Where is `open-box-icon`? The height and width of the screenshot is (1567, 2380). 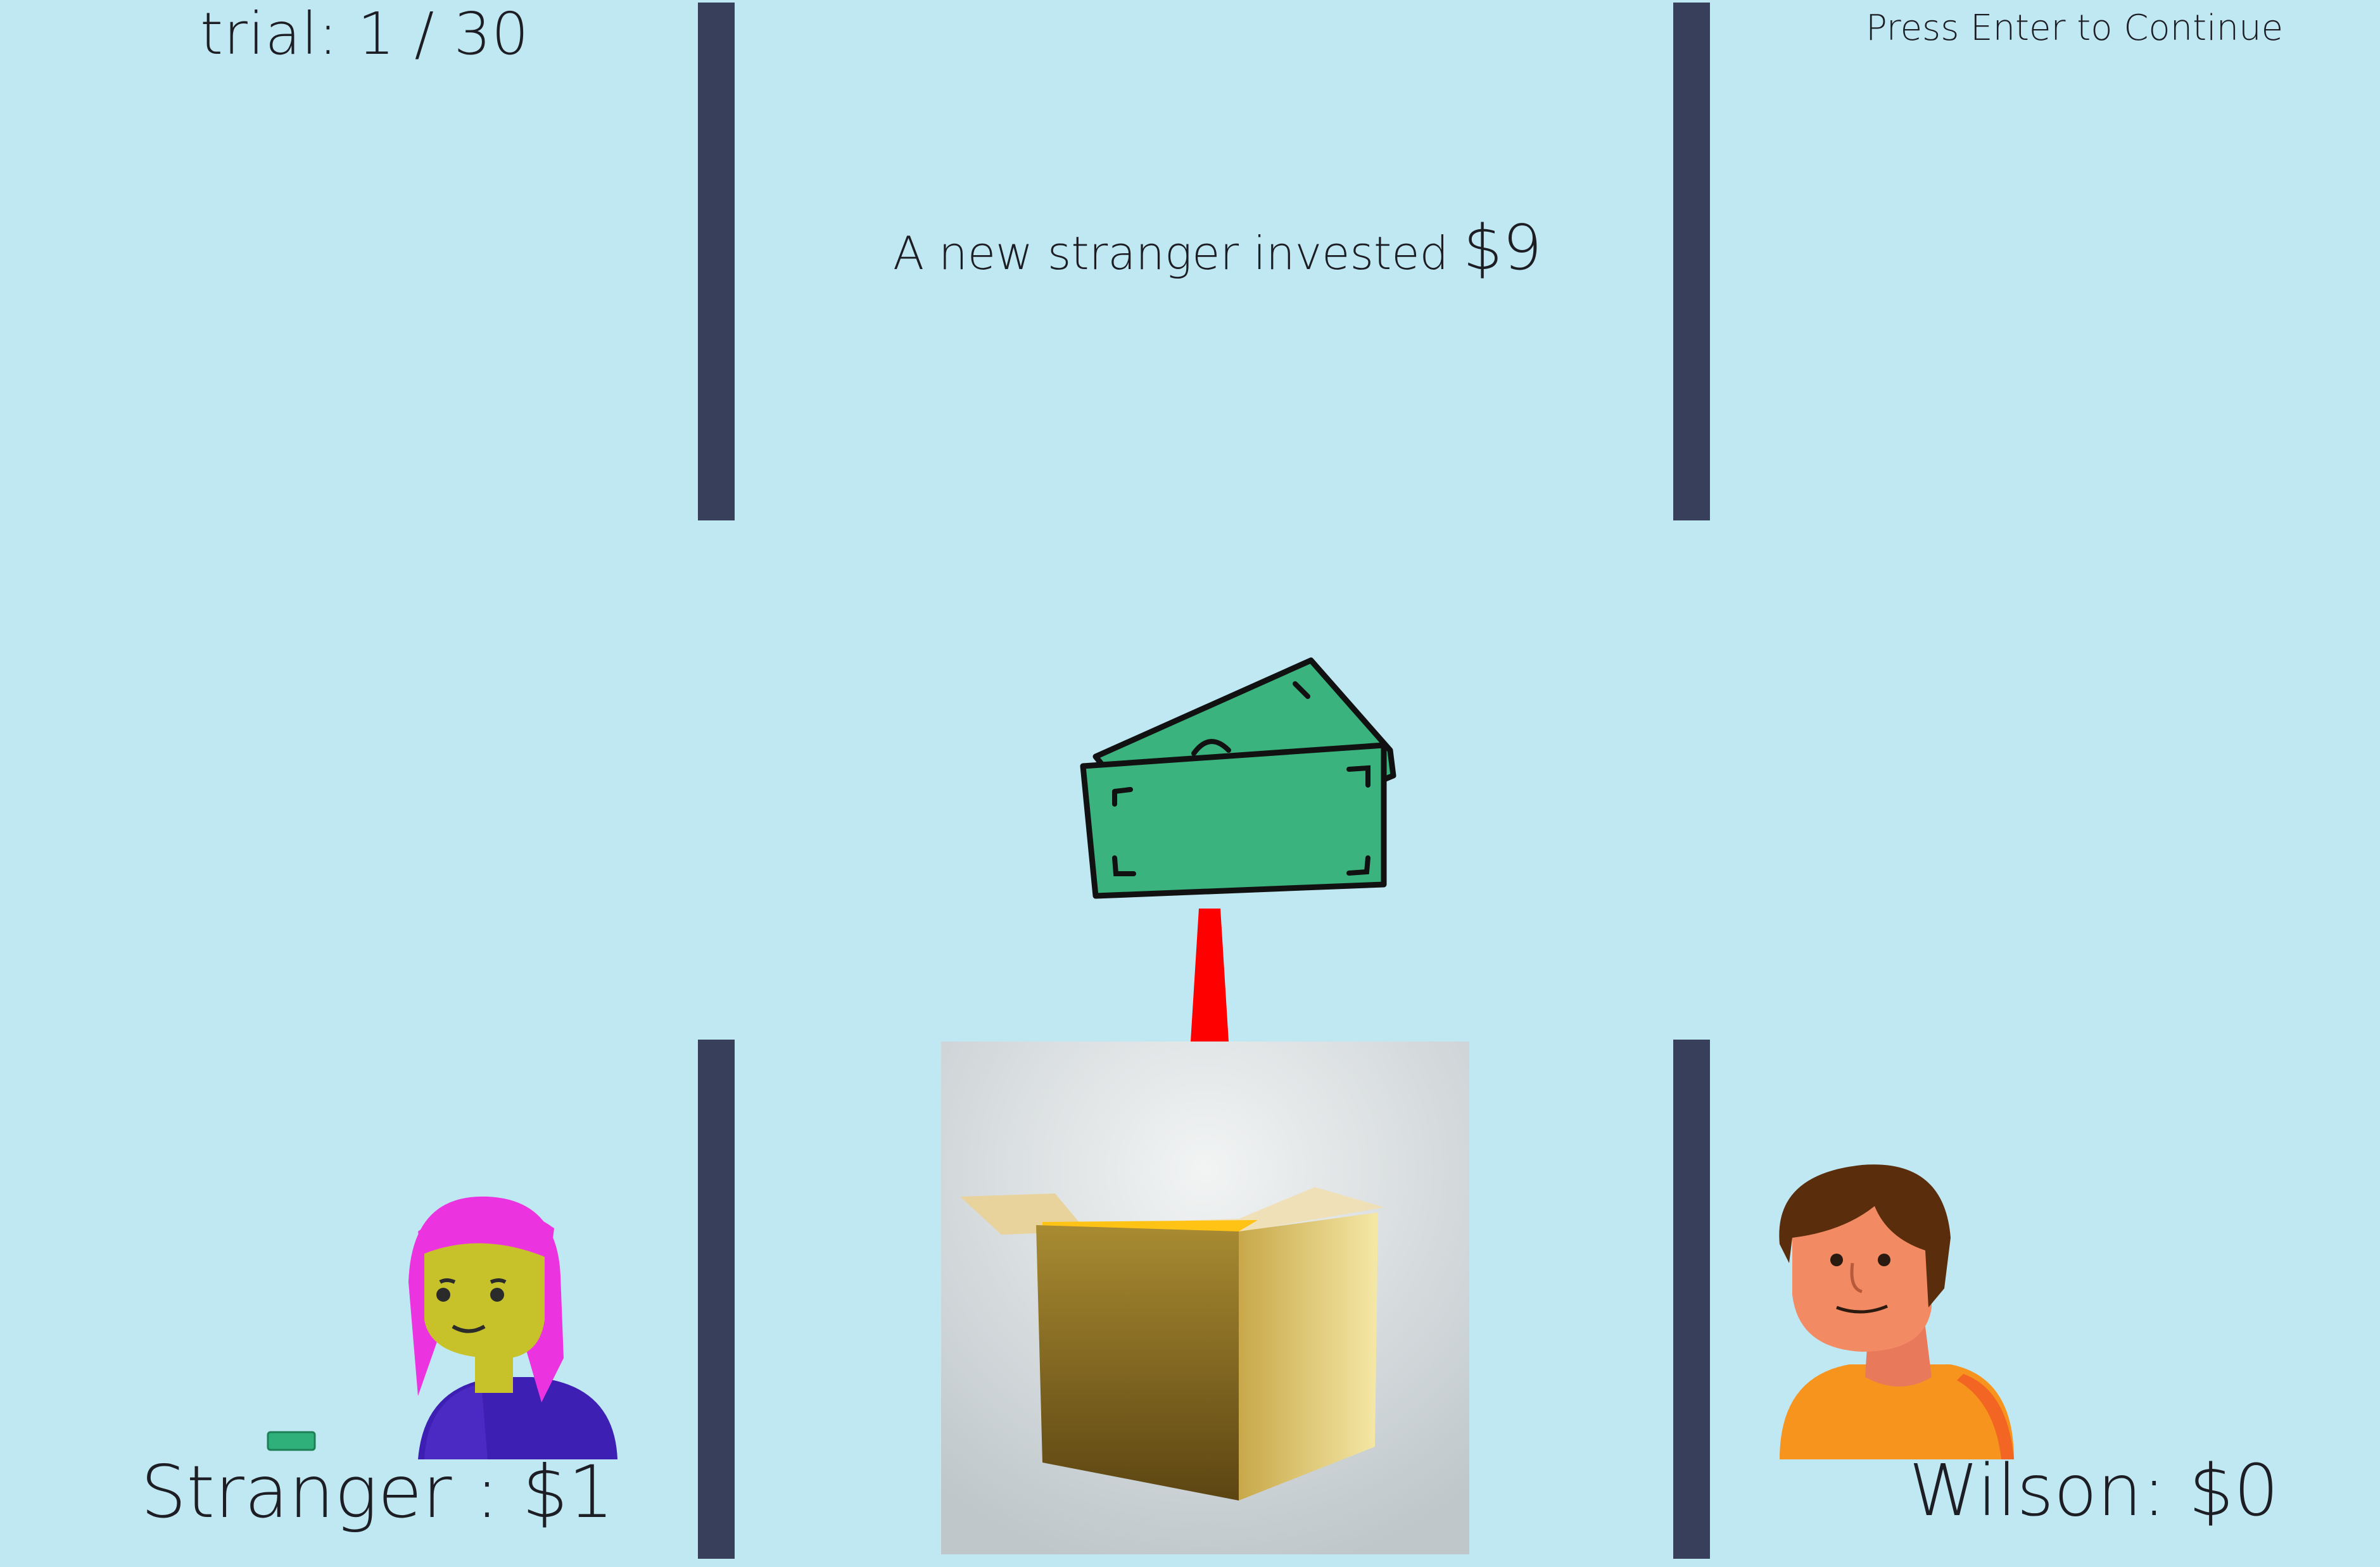 open-box-icon is located at coordinates (1205, 1298).